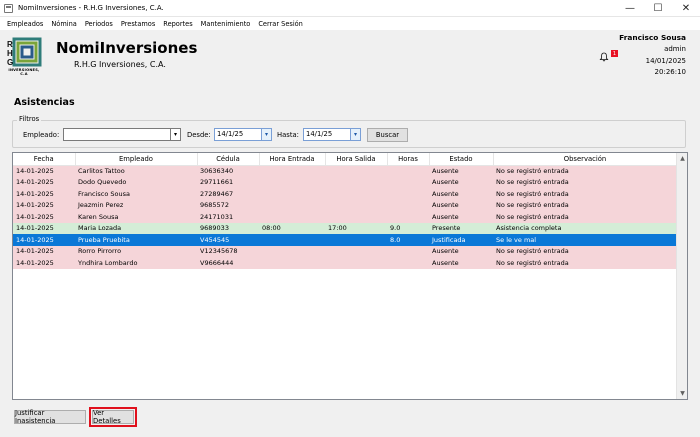  Describe the element at coordinates (228, 228) in the screenshot. I see `cell-cedula: 9689033` at that location.